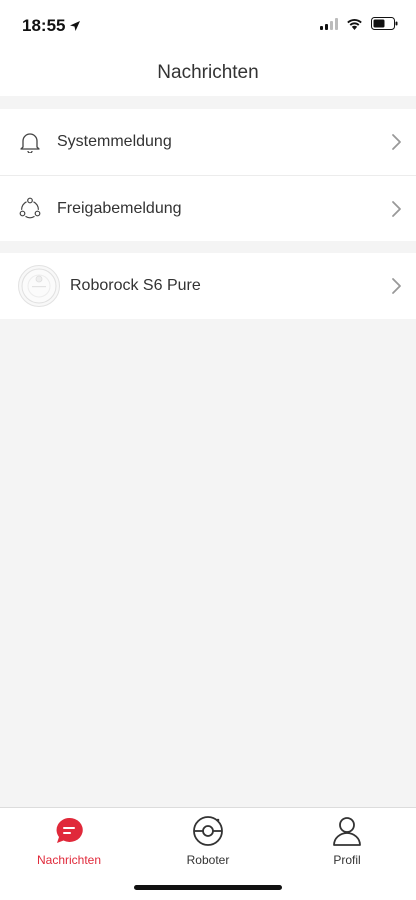 The width and height of the screenshot is (416, 900). I want to click on chat-bubble-icon, so click(69, 831).